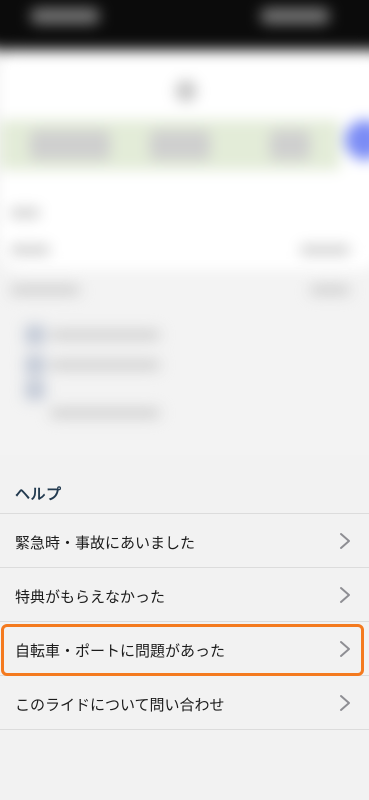  What do you see at coordinates (120, 705) in the screenshot?
I see `help-item-label: このライドについて問い合わせ` at bounding box center [120, 705].